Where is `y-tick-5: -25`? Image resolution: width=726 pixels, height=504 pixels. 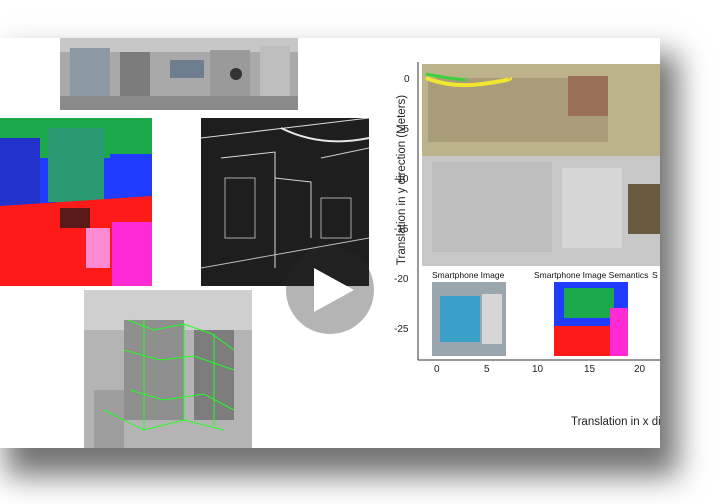
y-tick-5: -25 is located at coordinates (401, 329).